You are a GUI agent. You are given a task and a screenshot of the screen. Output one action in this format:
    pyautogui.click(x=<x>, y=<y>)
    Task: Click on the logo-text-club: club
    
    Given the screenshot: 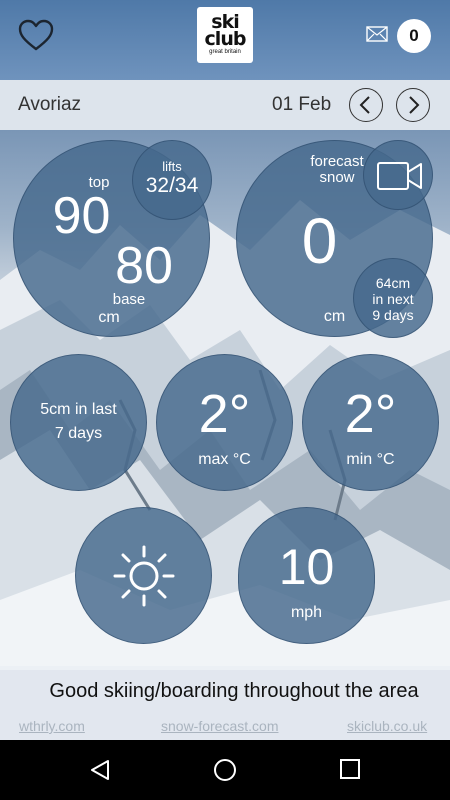 What is the action you would take?
    pyautogui.click(x=225, y=39)
    